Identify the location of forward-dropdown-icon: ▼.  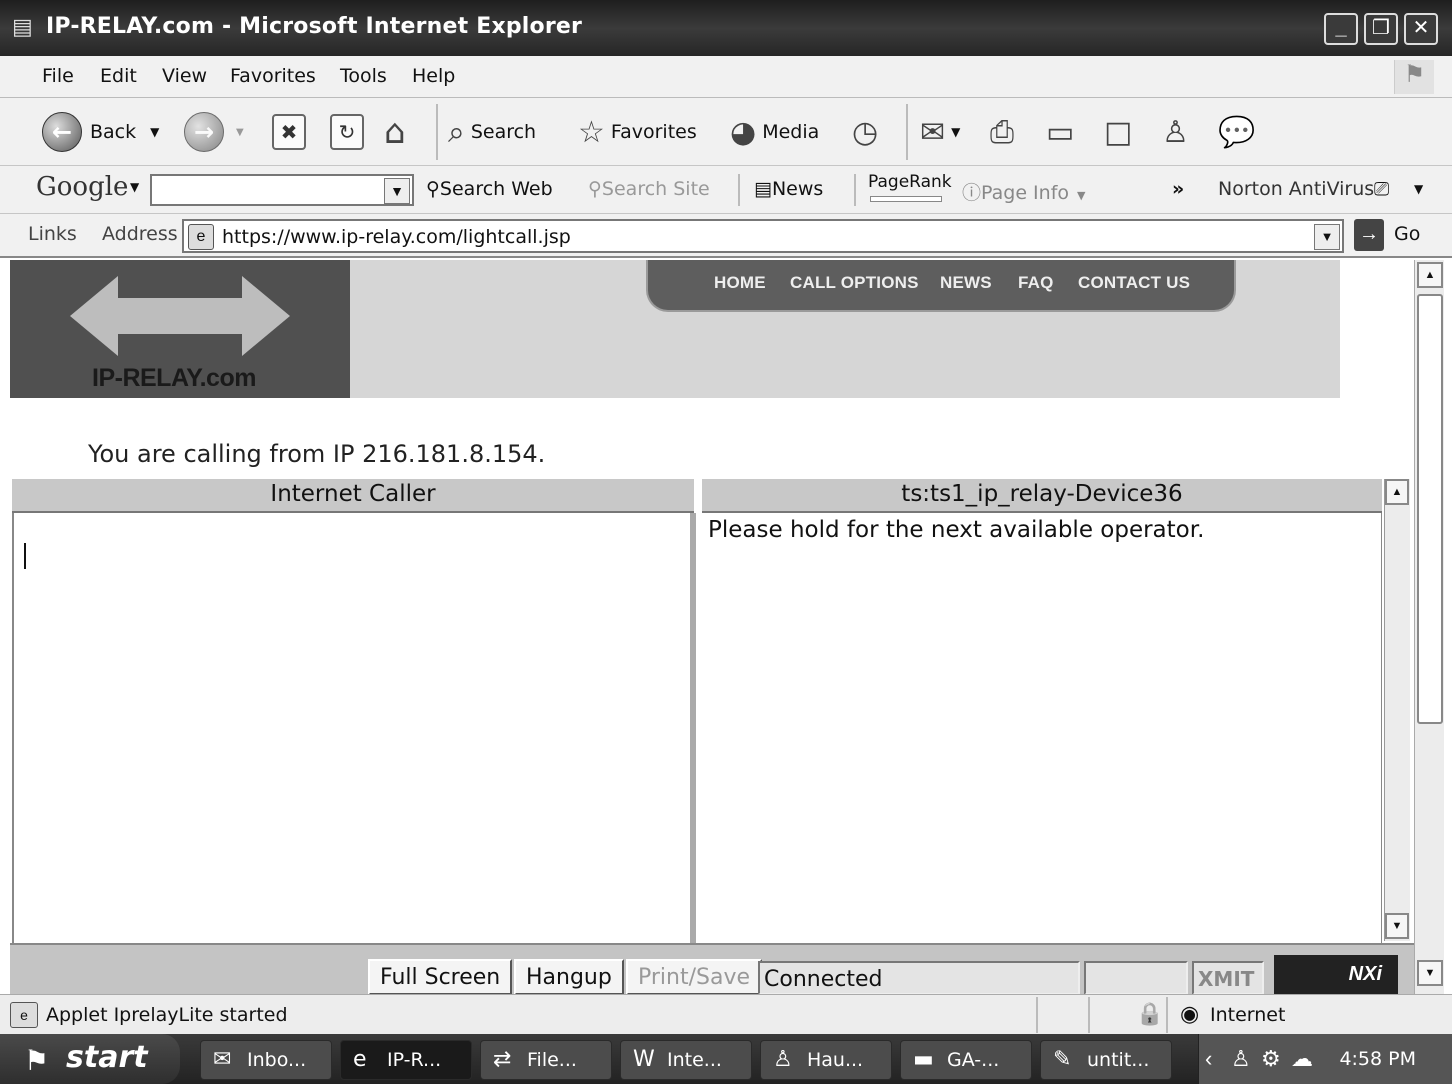
(240, 132).